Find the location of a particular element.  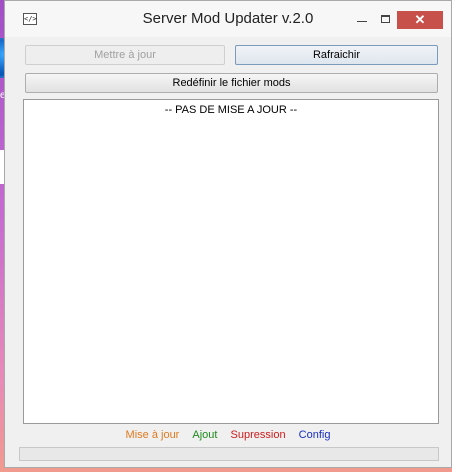

progress-bar is located at coordinates (229, 454).